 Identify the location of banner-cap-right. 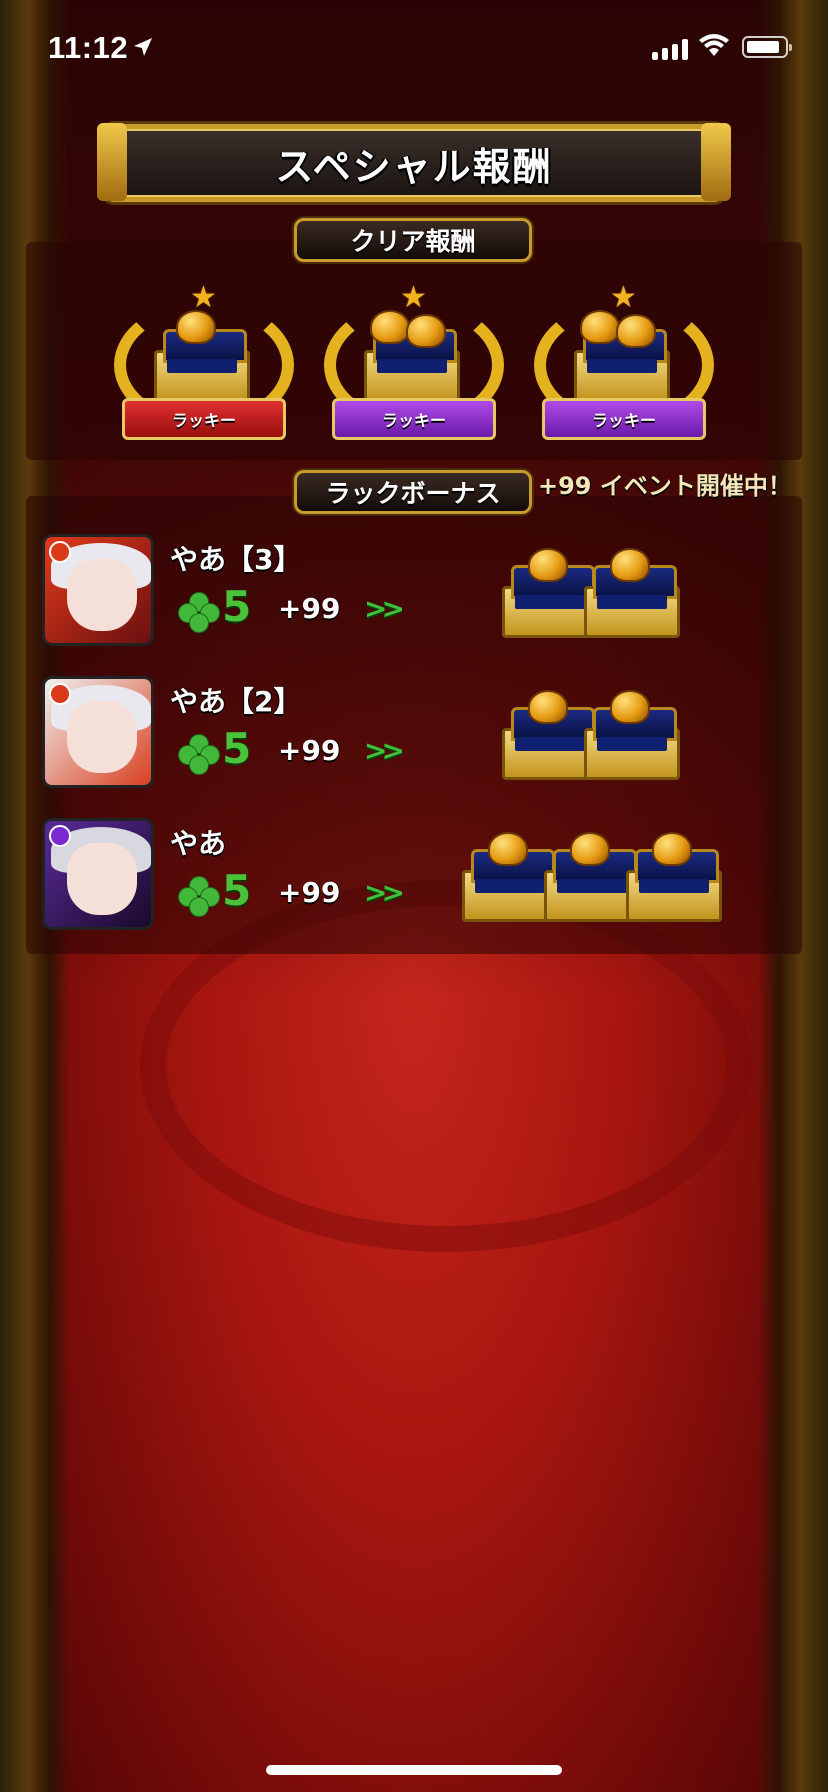
(716, 162).